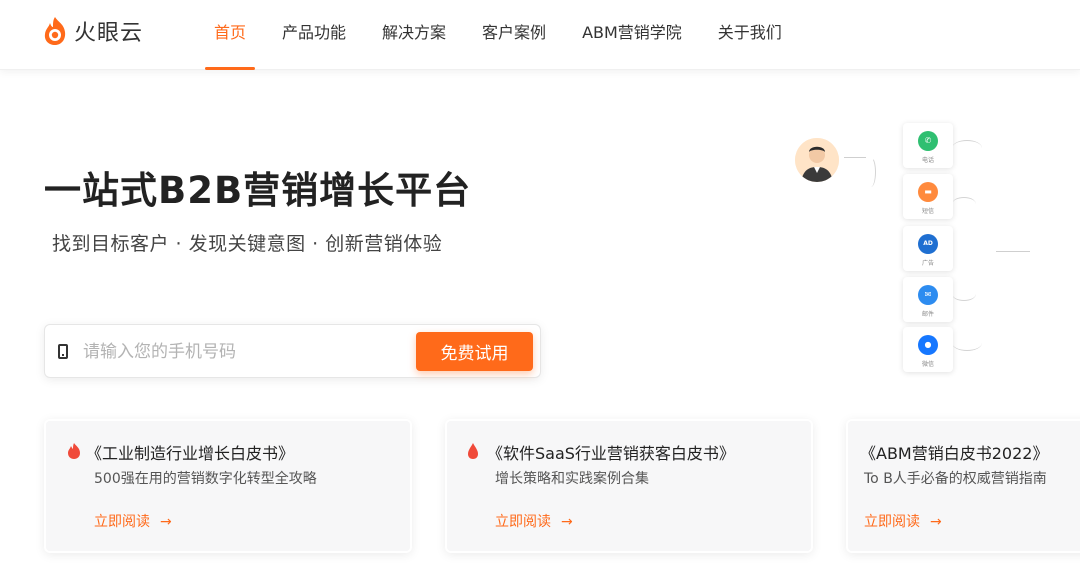 This screenshot has height=567, width=1080. I want to click on nav-item-products: 产品功能, so click(314, 35).